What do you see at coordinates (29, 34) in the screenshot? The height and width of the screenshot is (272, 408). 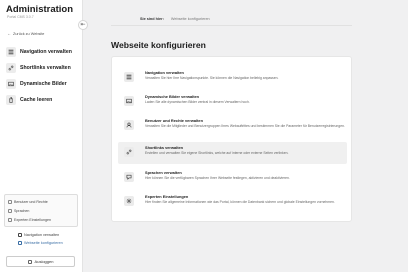 I see `back-link-label: Zurück zu Website` at bounding box center [29, 34].